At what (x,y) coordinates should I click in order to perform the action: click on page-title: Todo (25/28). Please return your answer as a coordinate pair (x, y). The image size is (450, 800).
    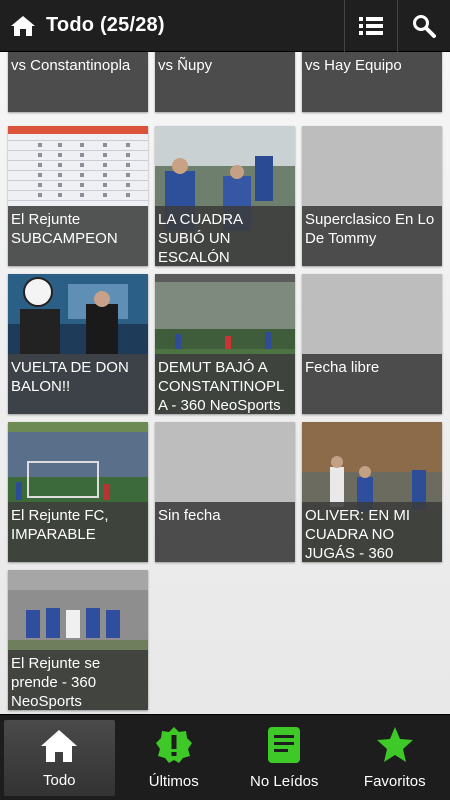
    Looking at the image, I should click on (105, 25).